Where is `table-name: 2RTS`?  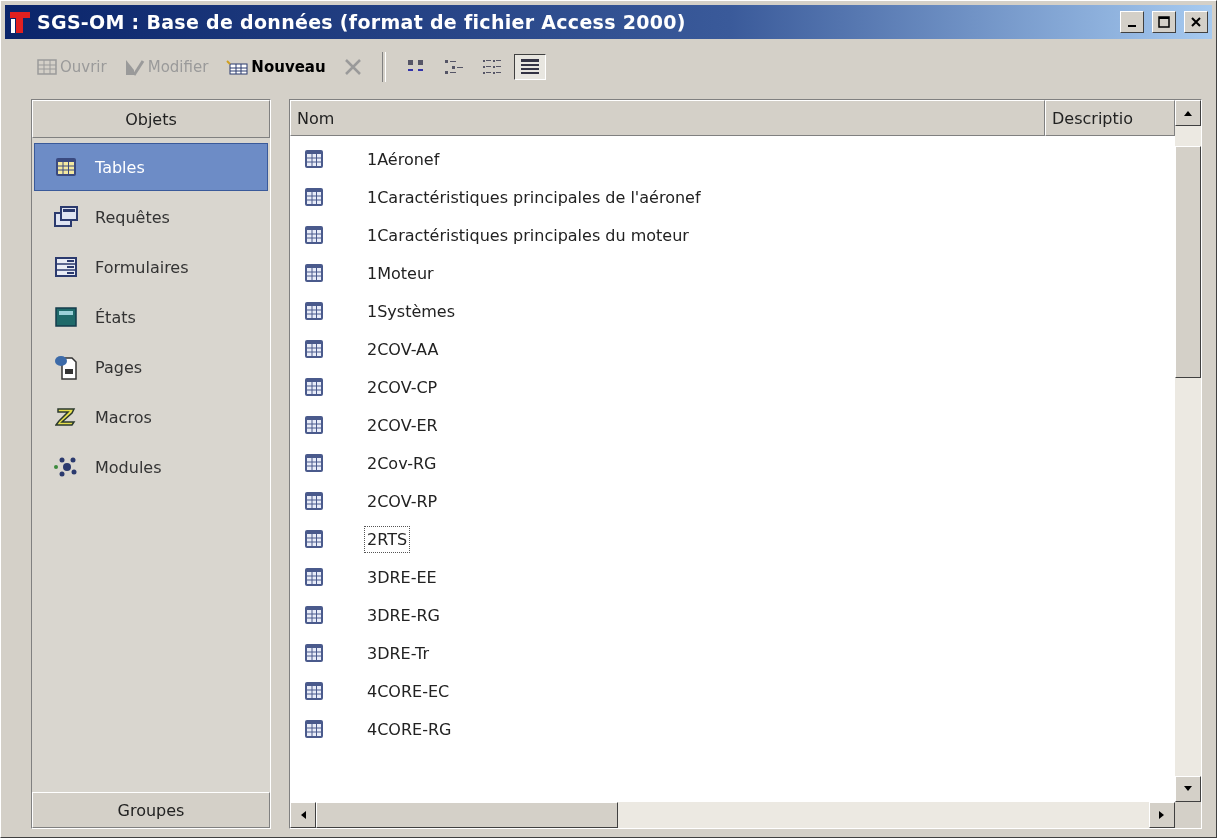 table-name: 2RTS is located at coordinates (387, 539).